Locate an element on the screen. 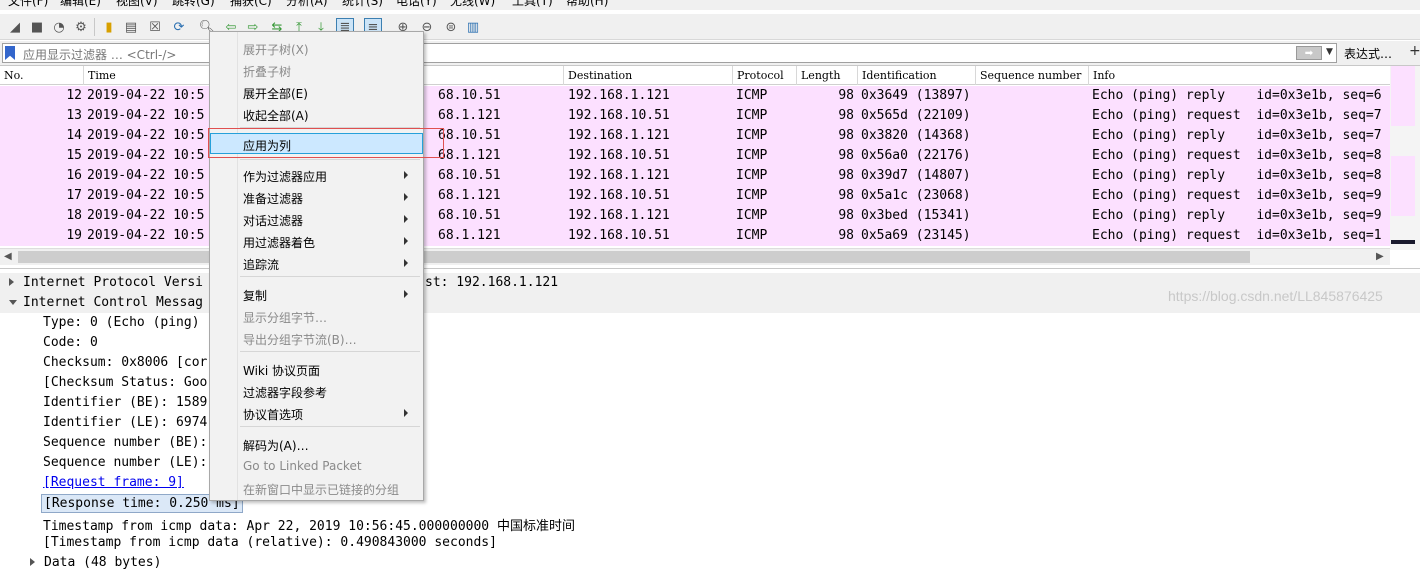 This screenshot has height=584, width=1420. scrollbar-thumb is located at coordinates (634, 257).